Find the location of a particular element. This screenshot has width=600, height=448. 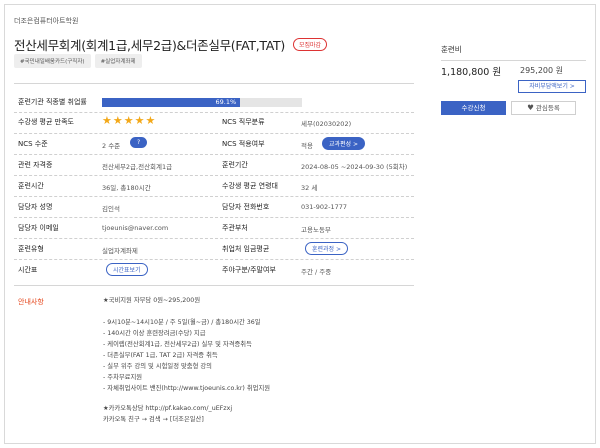

title-row: 전산세무회계(회계1급,세무2급)&더존실무(FAT,TAT) 모집마감 is located at coordinates (171, 44).